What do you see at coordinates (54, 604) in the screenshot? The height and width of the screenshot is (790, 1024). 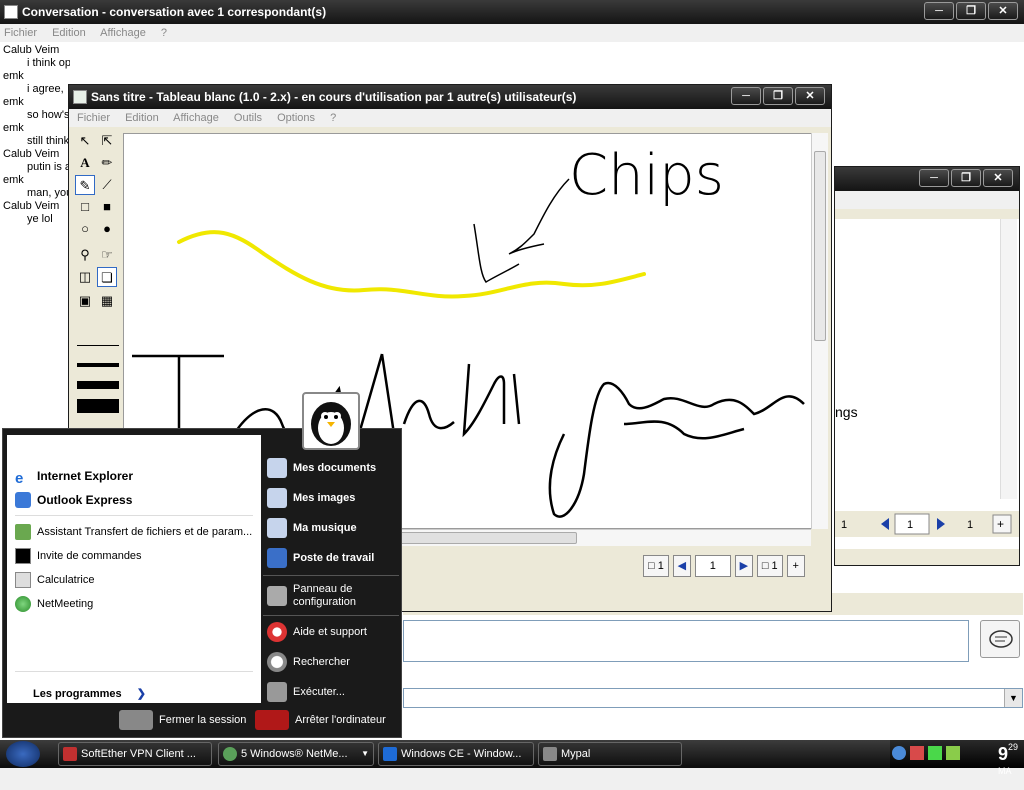 I see `program-netmeeting: NetMeeting` at bounding box center [54, 604].